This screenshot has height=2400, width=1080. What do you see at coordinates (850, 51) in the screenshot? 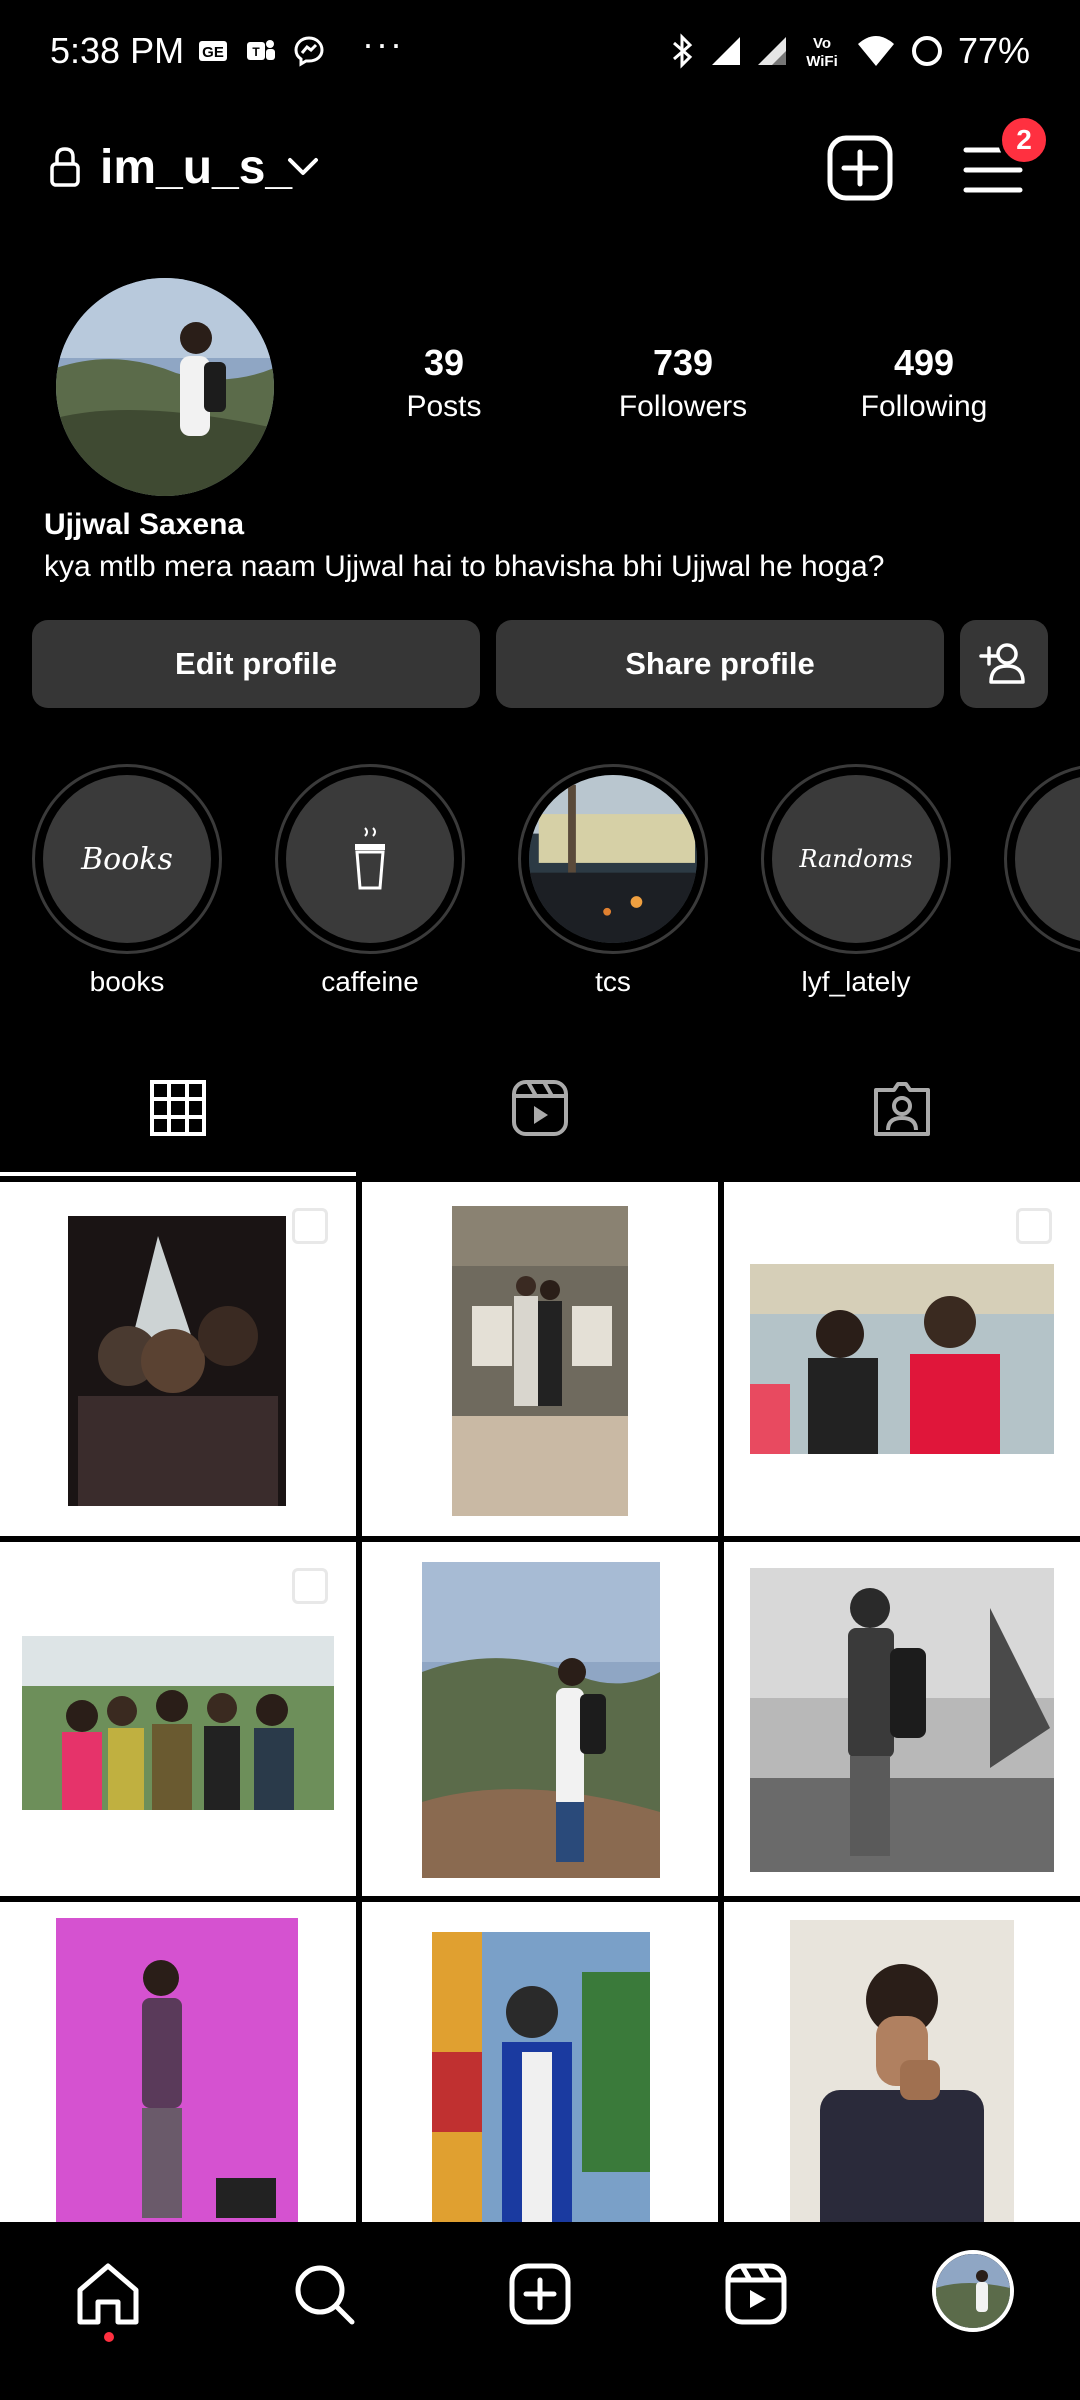
I see `status-system-icons: Vo WiFi 77%` at bounding box center [850, 51].